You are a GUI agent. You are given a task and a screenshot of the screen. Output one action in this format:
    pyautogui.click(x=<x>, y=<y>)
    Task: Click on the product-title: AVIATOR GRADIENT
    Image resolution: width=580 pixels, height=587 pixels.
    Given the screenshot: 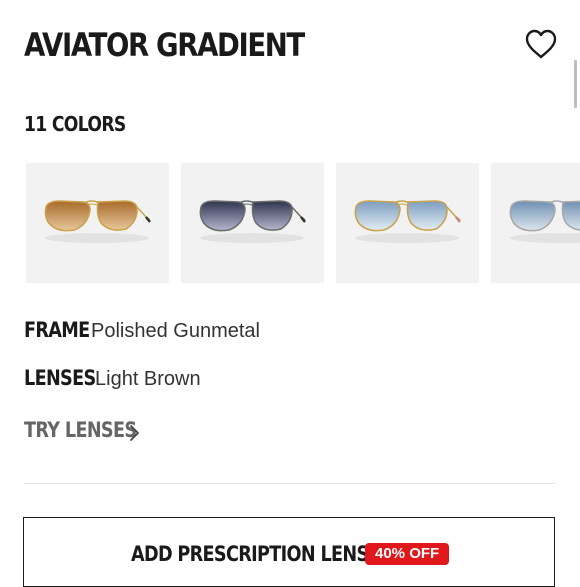 What is the action you would take?
    pyautogui.click(x=164, y=45)
    